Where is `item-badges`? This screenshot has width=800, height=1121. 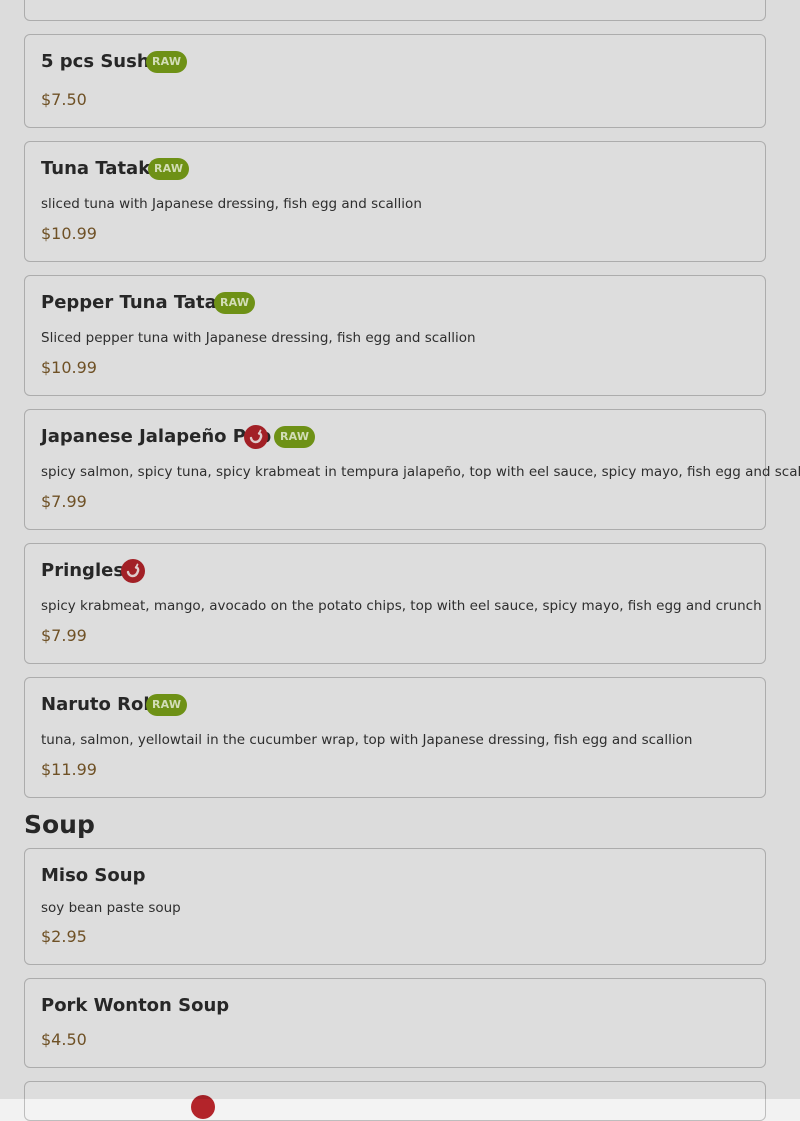
item-badges is located at coordinates (133, 571).